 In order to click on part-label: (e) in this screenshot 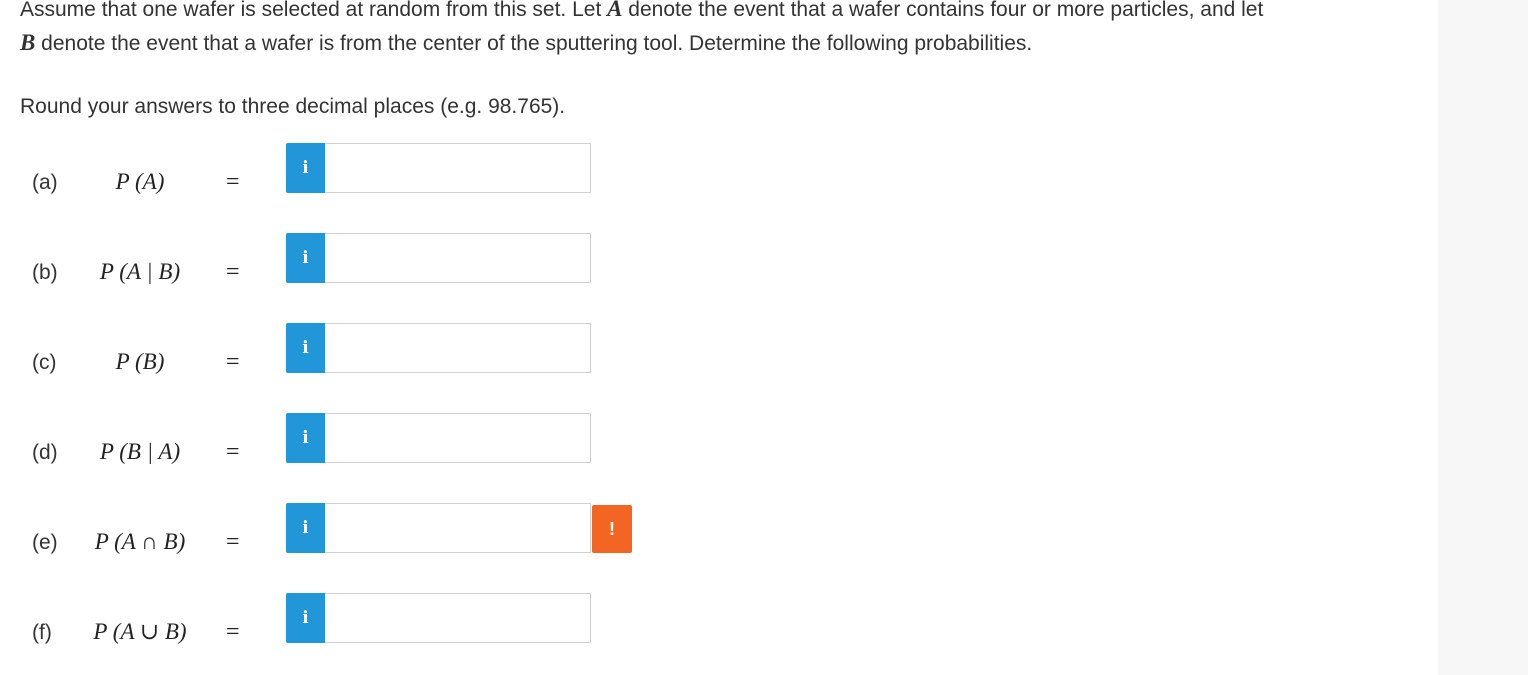, I will do `click(45, 542)`.